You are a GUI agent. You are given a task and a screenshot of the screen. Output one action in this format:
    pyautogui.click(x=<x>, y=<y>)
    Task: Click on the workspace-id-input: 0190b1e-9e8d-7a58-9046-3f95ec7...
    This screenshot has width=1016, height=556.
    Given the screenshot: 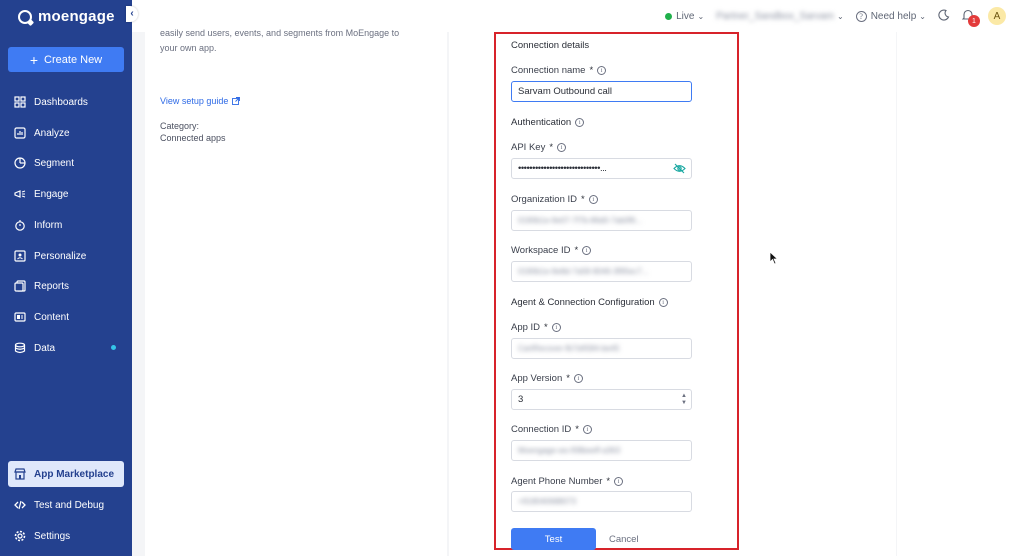 What is the action you would take?
    pyautogui.click(x=601, y=271)
    